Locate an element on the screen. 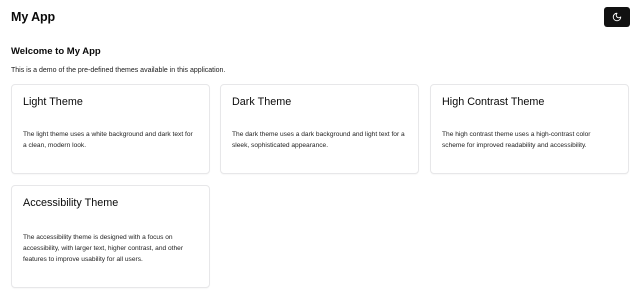 This screenshot has width=640, height=298. theme-toggle-button is located at coordinates (617, 17).